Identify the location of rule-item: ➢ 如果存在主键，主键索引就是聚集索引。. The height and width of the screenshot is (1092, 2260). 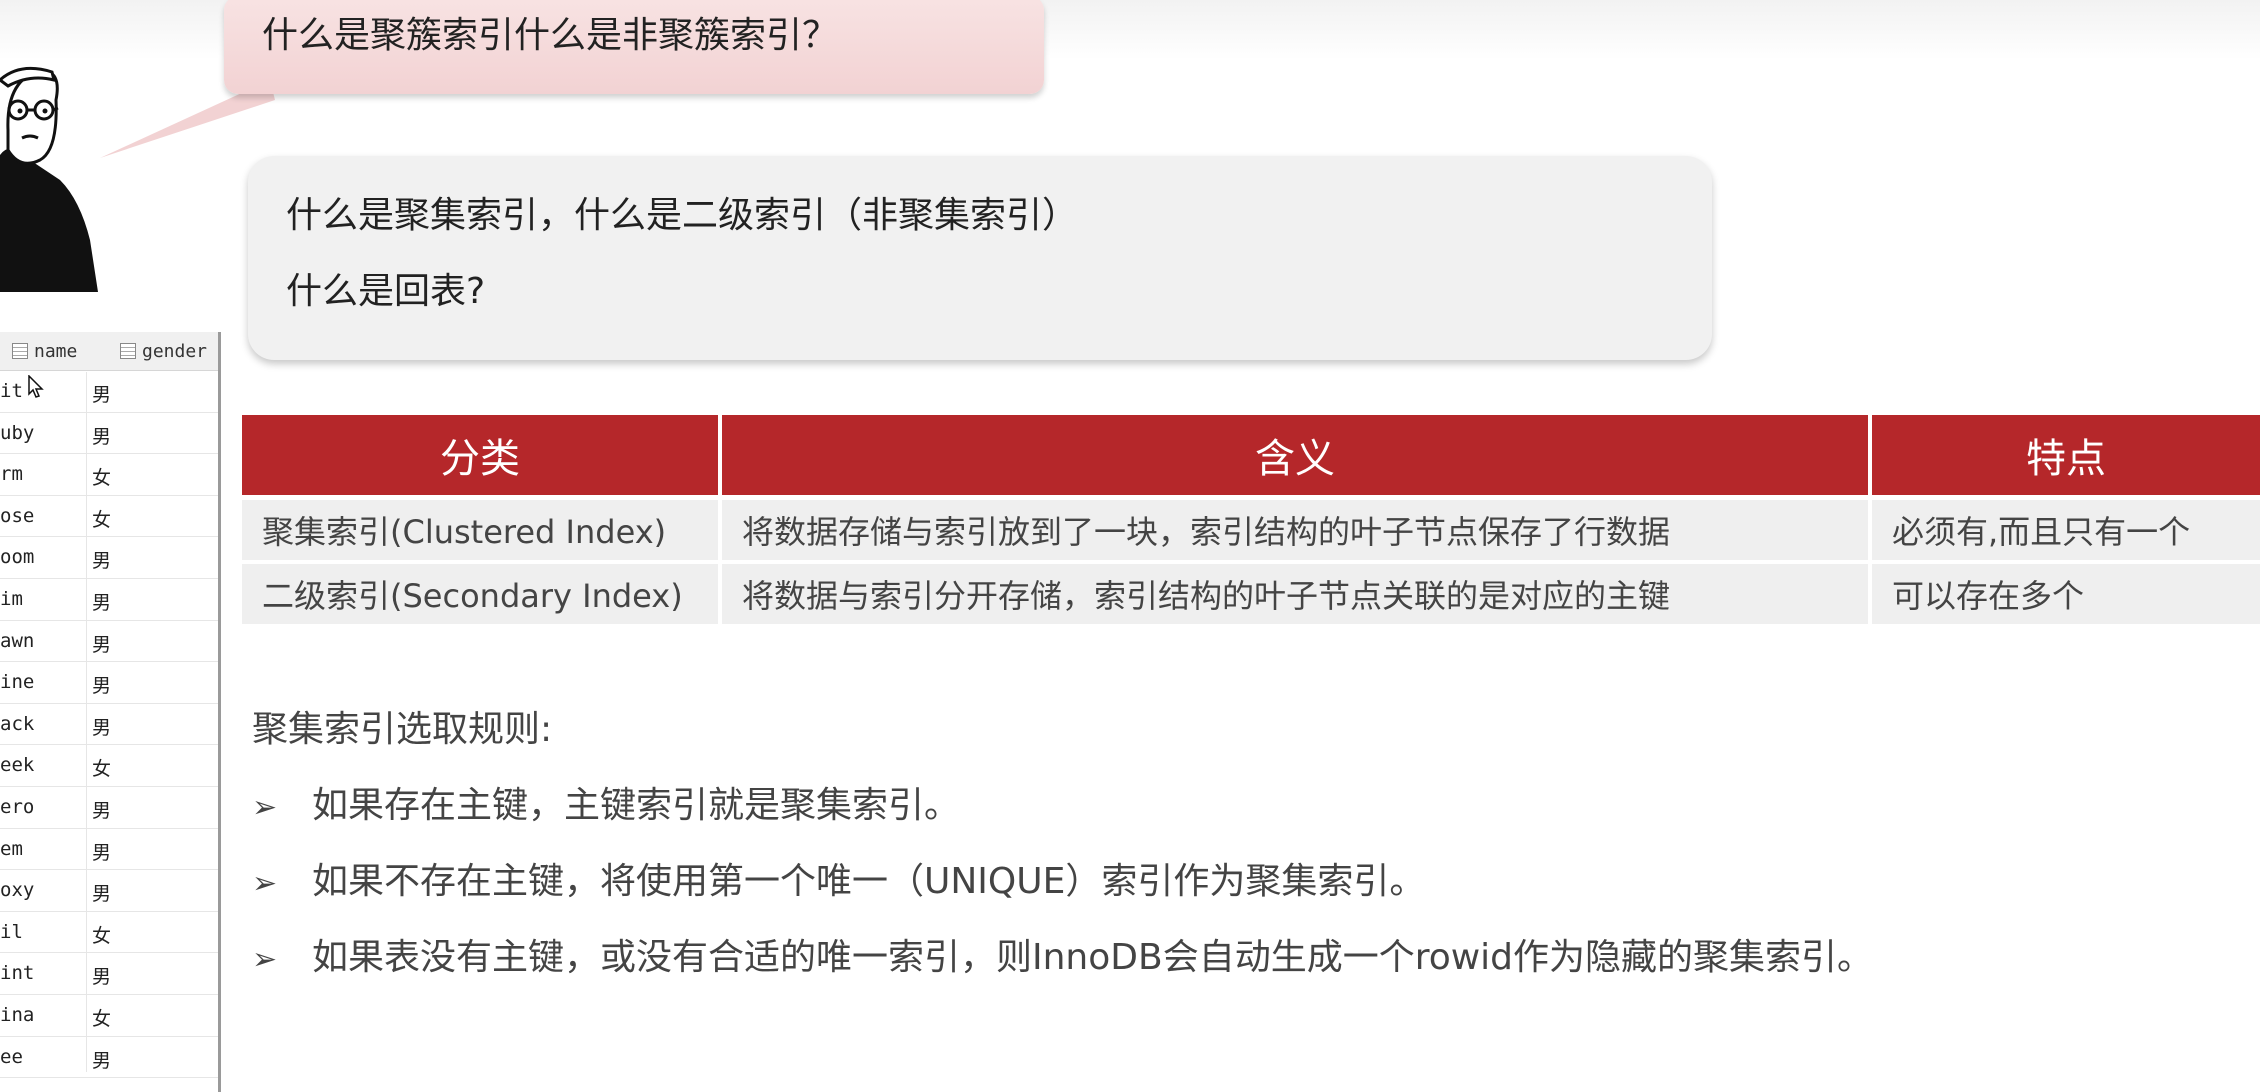
(606, 805).